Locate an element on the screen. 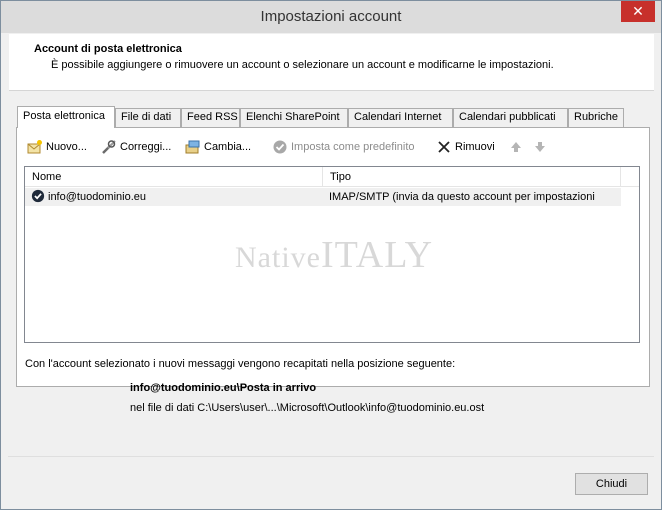 This screenshot has width=662, height=510. remove-account-label: Rimuovi is located at coordinates (475, 147).